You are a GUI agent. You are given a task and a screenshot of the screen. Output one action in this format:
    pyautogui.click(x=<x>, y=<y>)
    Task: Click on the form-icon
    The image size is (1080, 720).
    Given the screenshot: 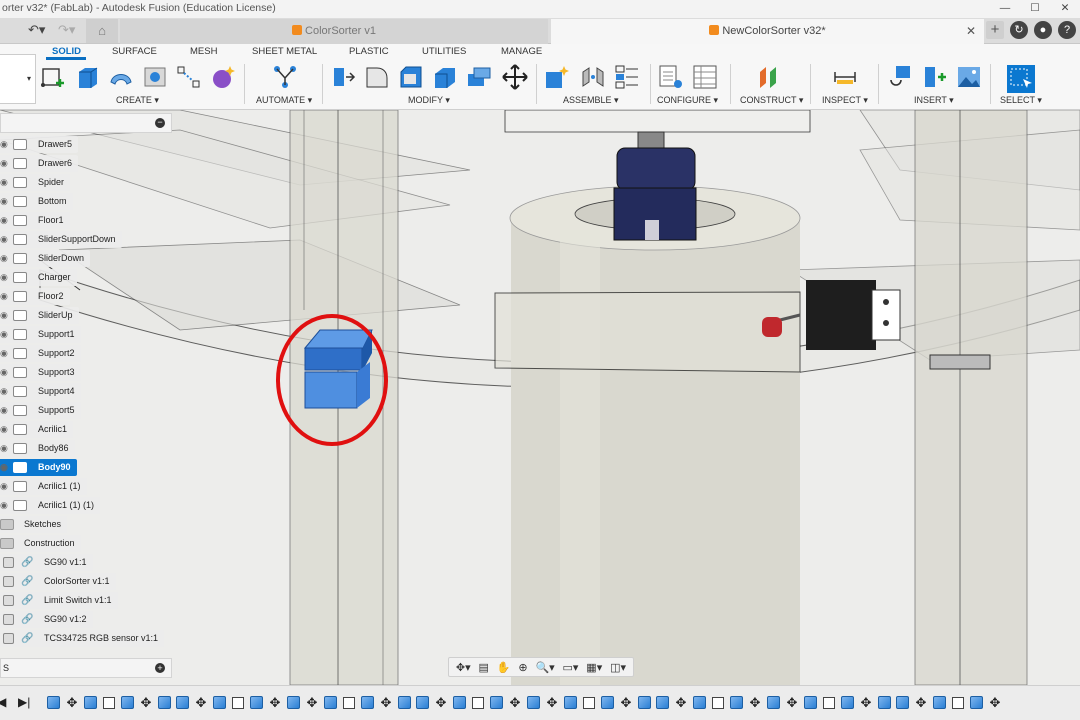 What is the action you would take?
    pyautogui.click(x=223, y=77)
    